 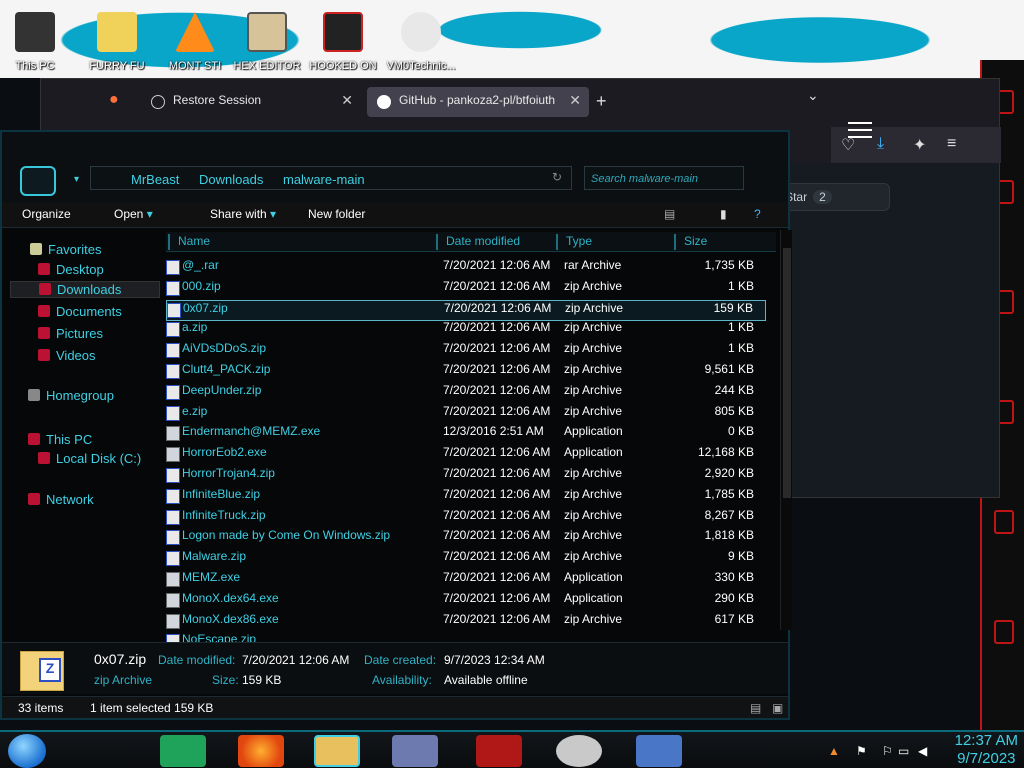 What do you see at coordinates (664, 178) in the screenshot?
I see `search-input: Search malware-main` at bounding box center [664, 178].